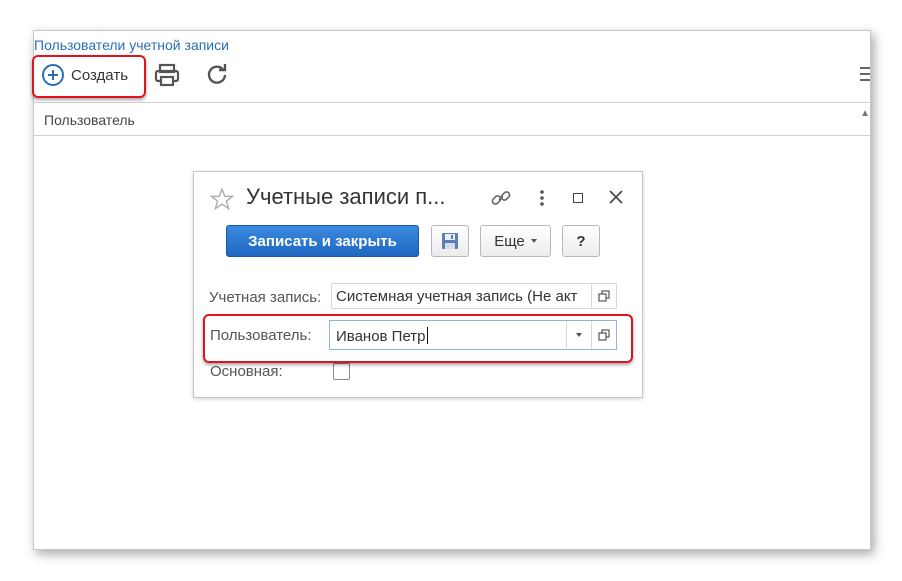 This screenshot has width=902, height=581. I want to click on hamburger-menu-icon, so click(865, 74).